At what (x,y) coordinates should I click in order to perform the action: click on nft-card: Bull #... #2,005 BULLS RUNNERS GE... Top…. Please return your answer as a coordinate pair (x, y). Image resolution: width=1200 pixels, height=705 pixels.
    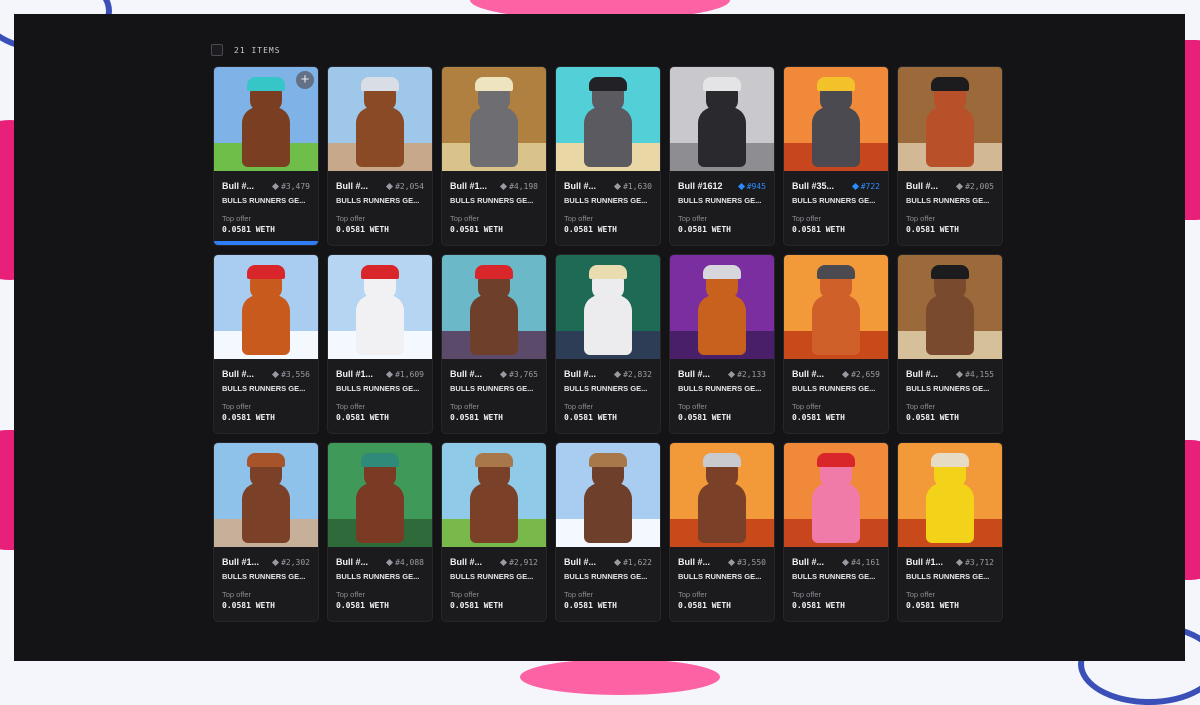
    Looking at the image, I should click on (950, 156).